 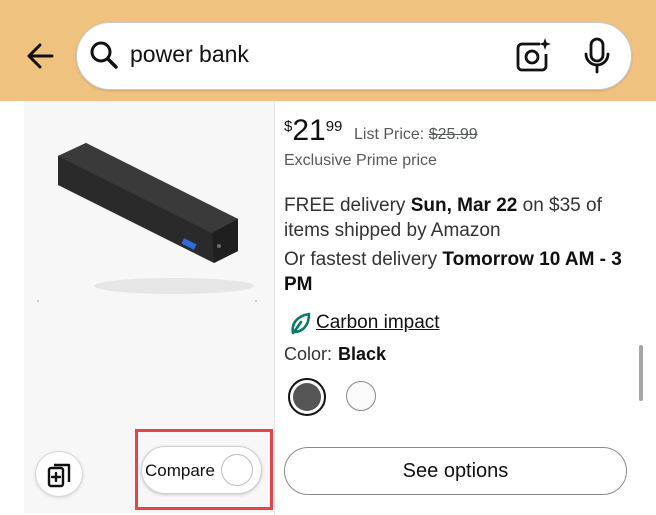 I want to click on card-divider, so click(x=274, y=308).